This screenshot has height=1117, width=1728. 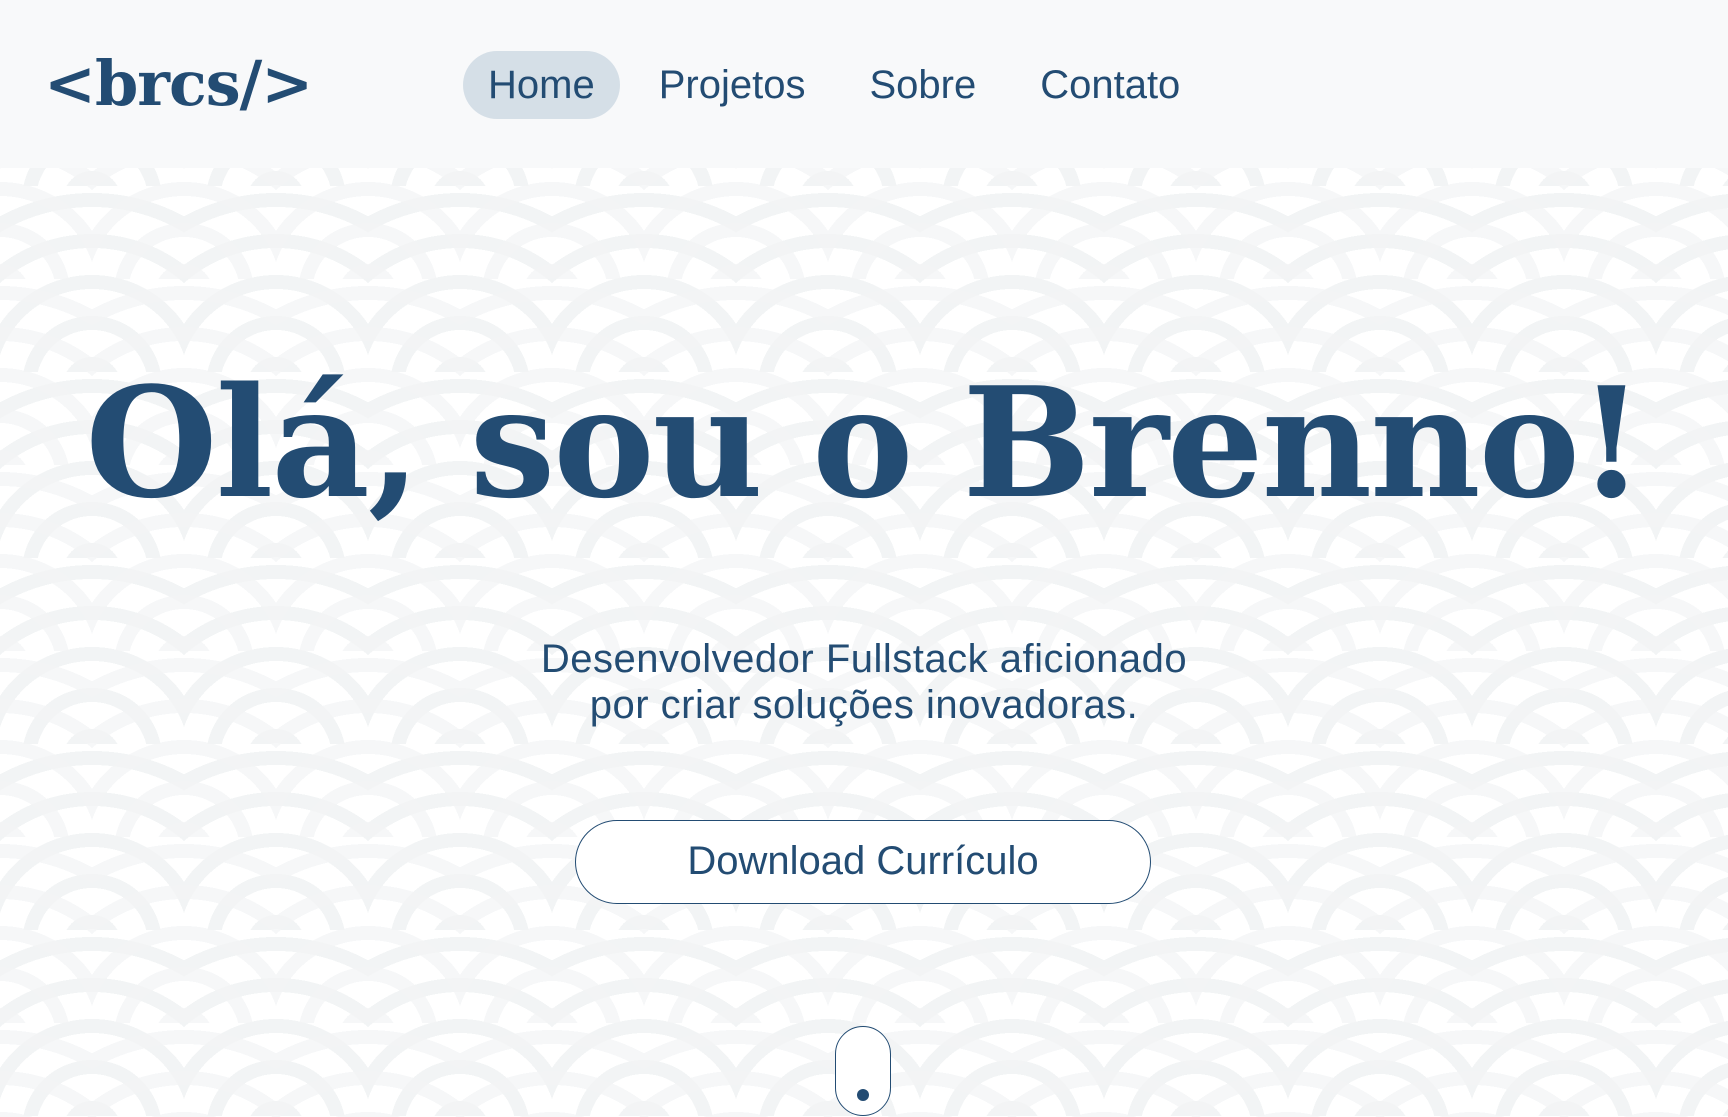 What do you see at coordinates (178, 84) in the screenshot?
I see `site-logo: <brcs/>` at bounding box center [178, 84].